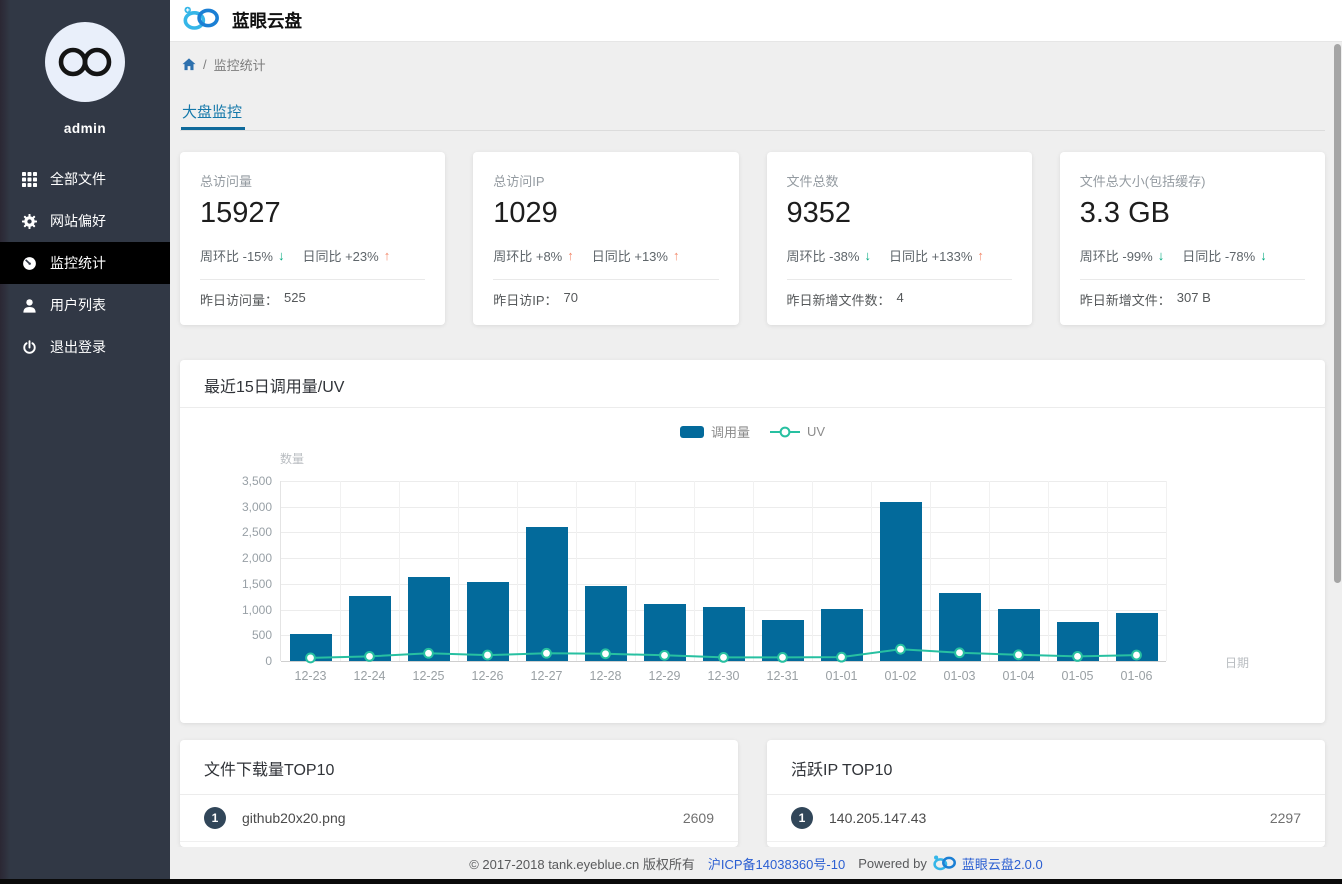 This screenshot has width=1342, height=884. Describe the element at coordinates (636, 255) in the screenshot. I see `trend-day: 日同比 +13% ↑` at that location.